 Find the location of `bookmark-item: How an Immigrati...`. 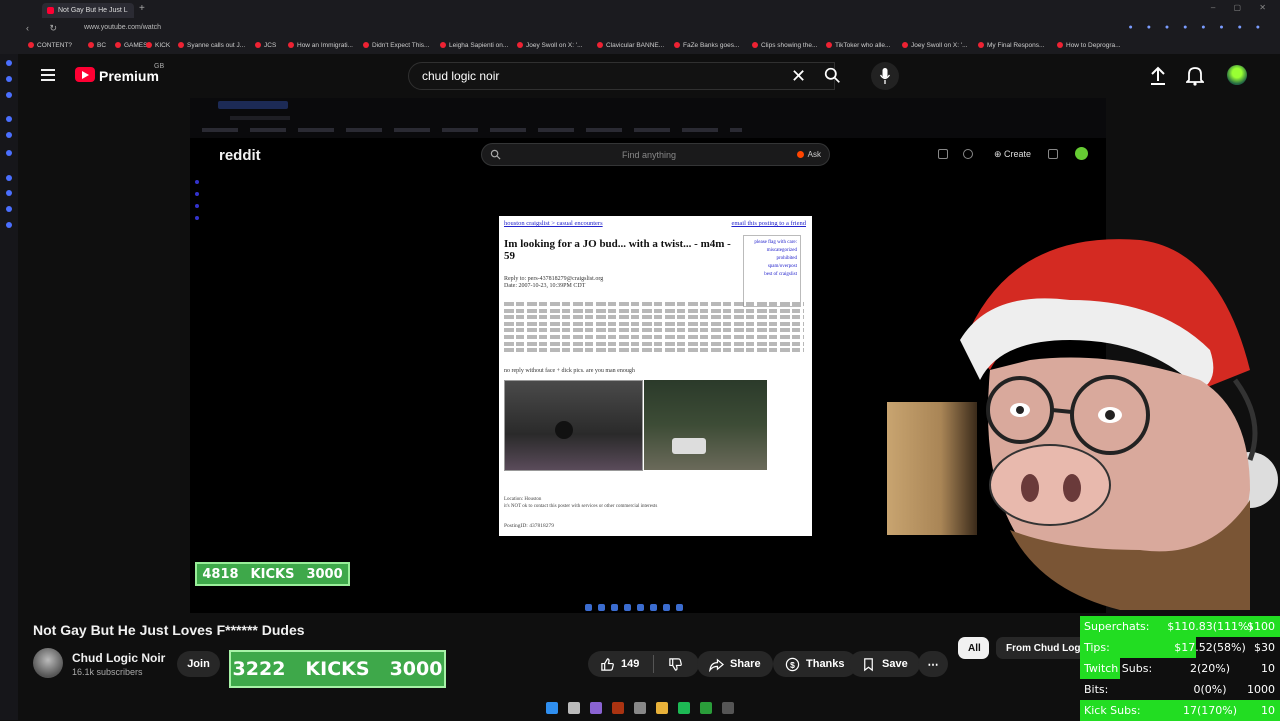

bookmark-item: How an Immigrati... is located at coordinates (320, 45).